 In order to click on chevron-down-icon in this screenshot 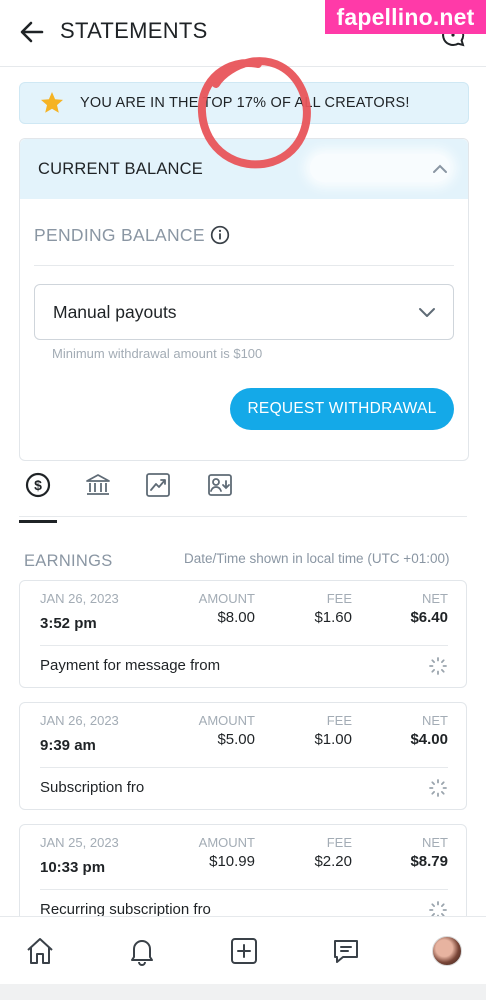, I will do `click(427, 312)`.